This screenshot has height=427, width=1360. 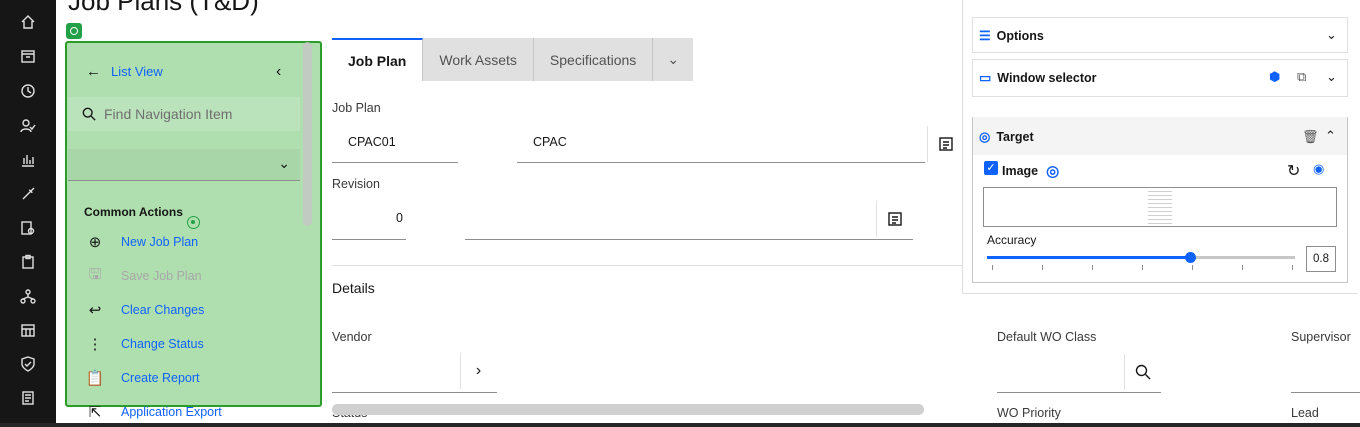 What do you see at coordinates (356, 108) in the screenshot?
I see `job-plan-label: Job Plan` at bounding box center [356, 108].